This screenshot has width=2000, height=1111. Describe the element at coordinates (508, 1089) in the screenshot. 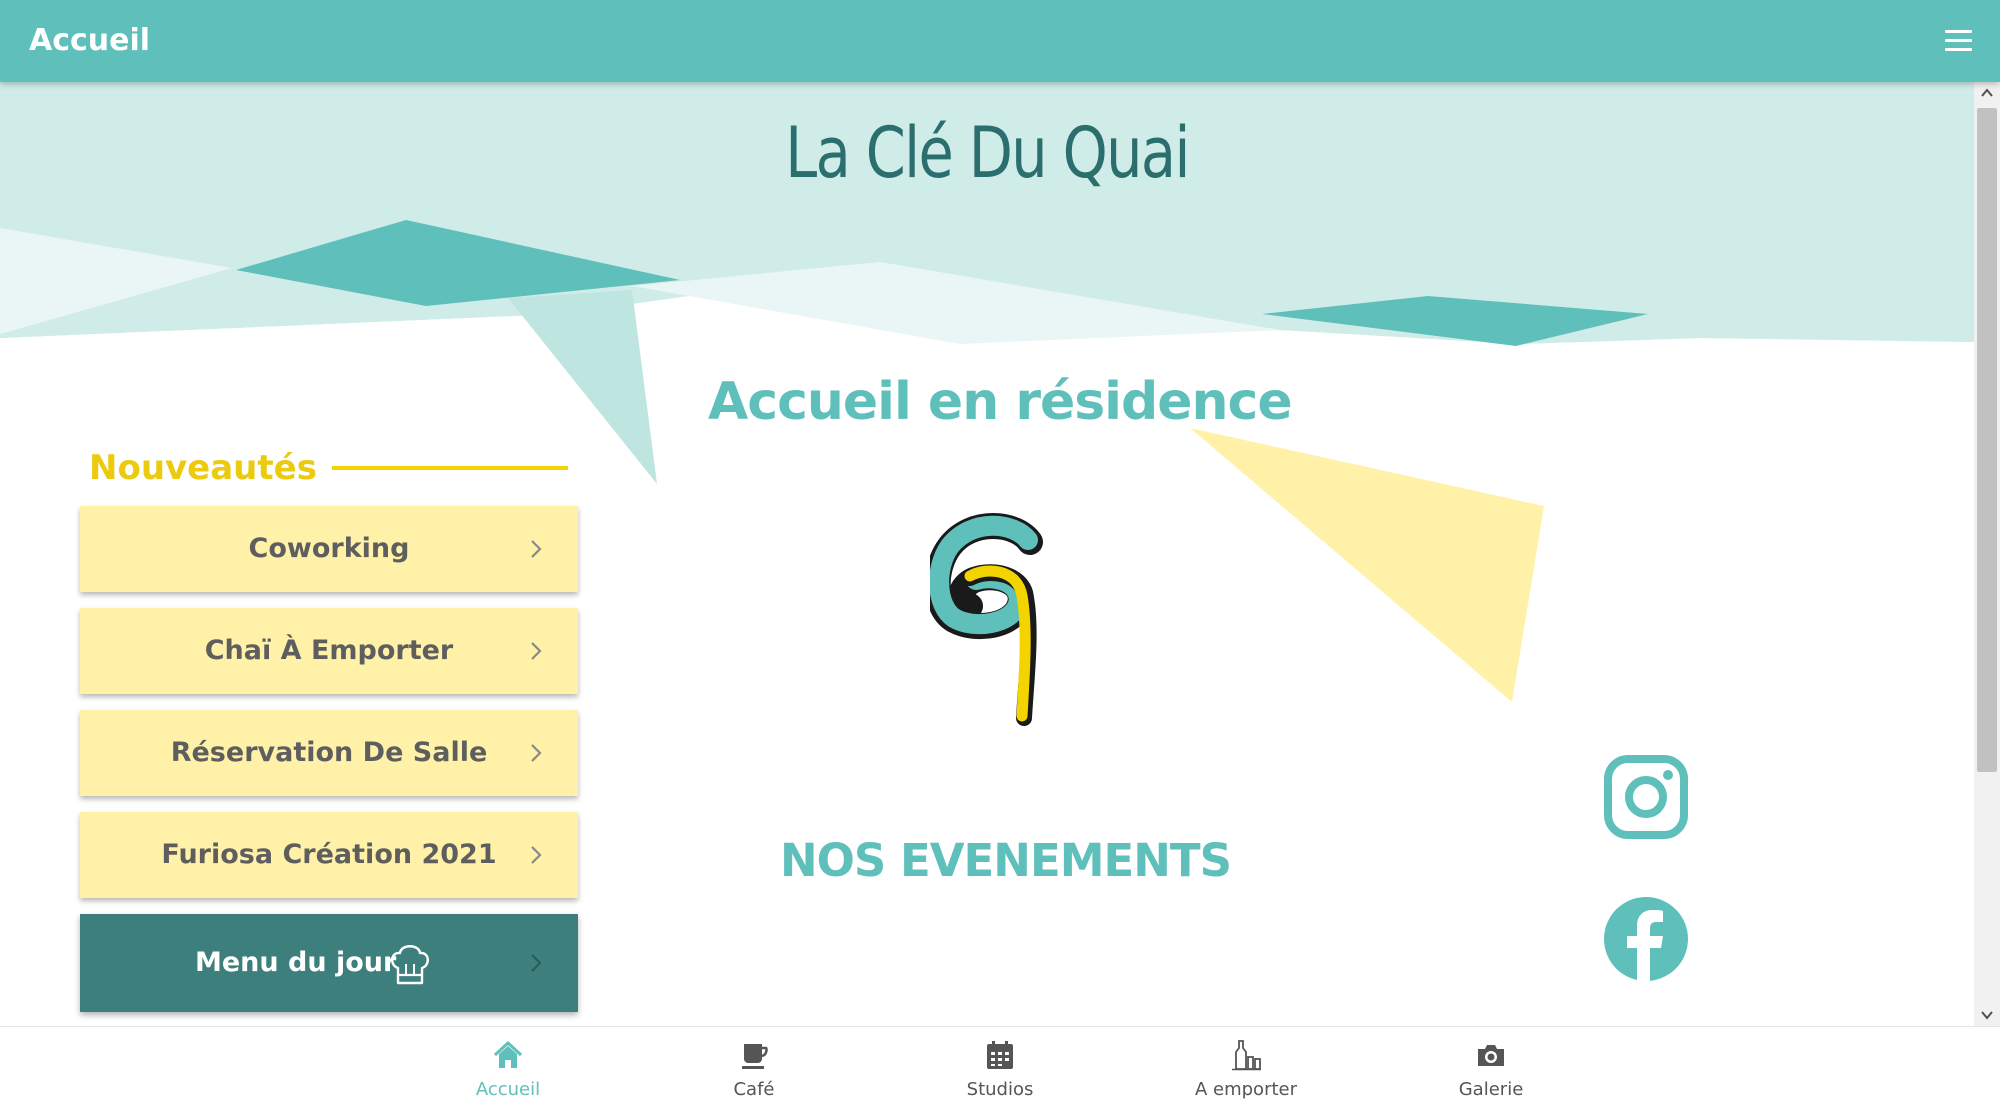

I see `tab-label: Accueil` at that location.